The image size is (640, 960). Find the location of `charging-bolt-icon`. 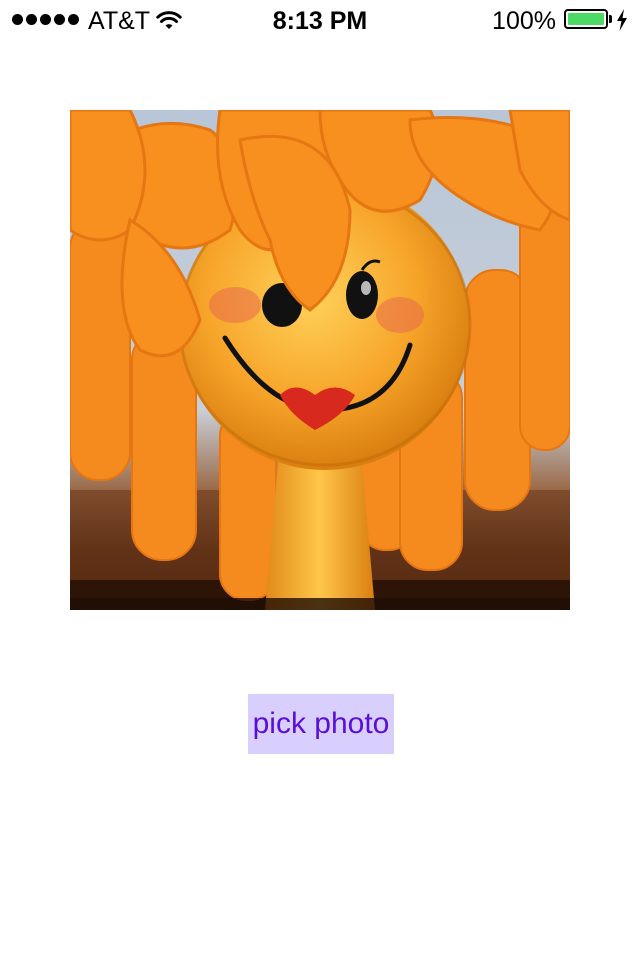

charging-bolt-icon is located at coordinates (622, 20).